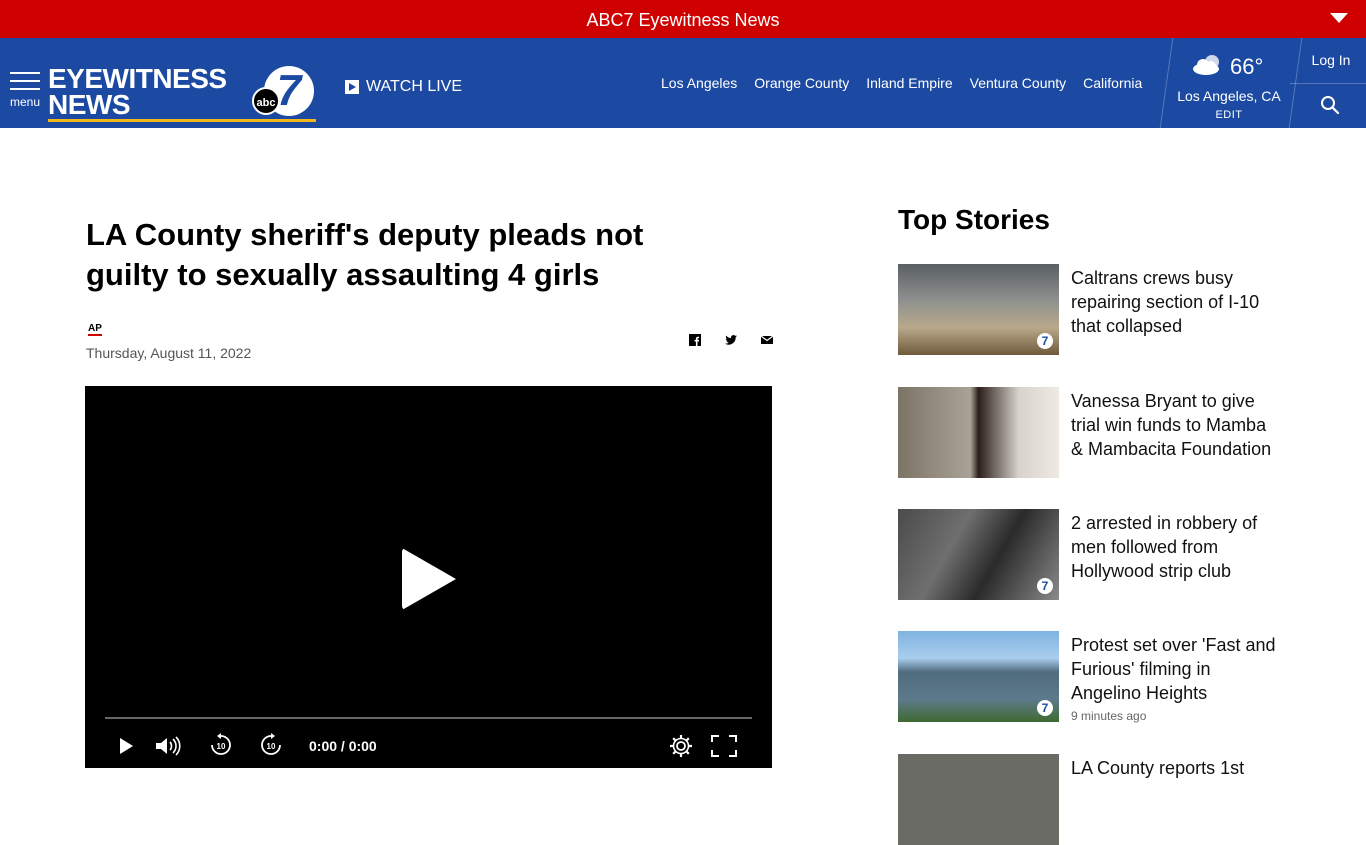  I want to click on weather-location: Los Angeles, CA, so click(1229, 96).